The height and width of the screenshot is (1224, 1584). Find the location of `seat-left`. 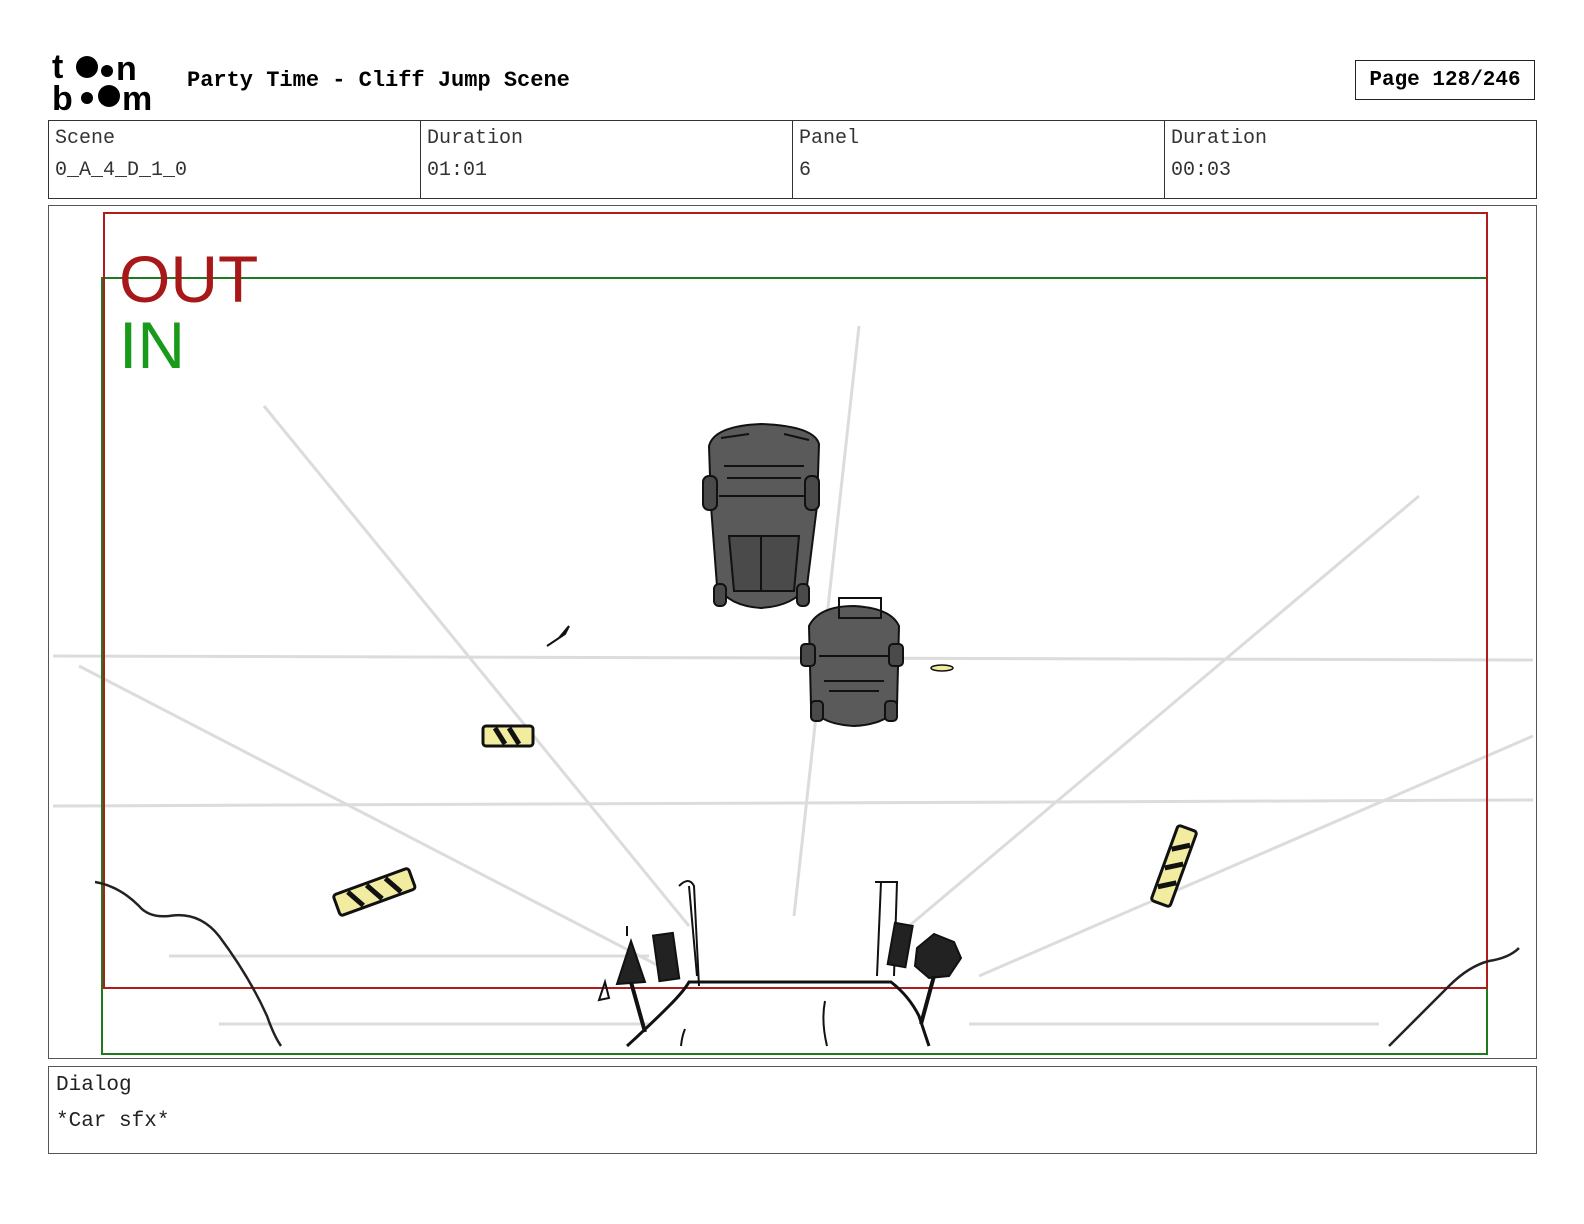

seat-left is located at coordinates (666, 957).